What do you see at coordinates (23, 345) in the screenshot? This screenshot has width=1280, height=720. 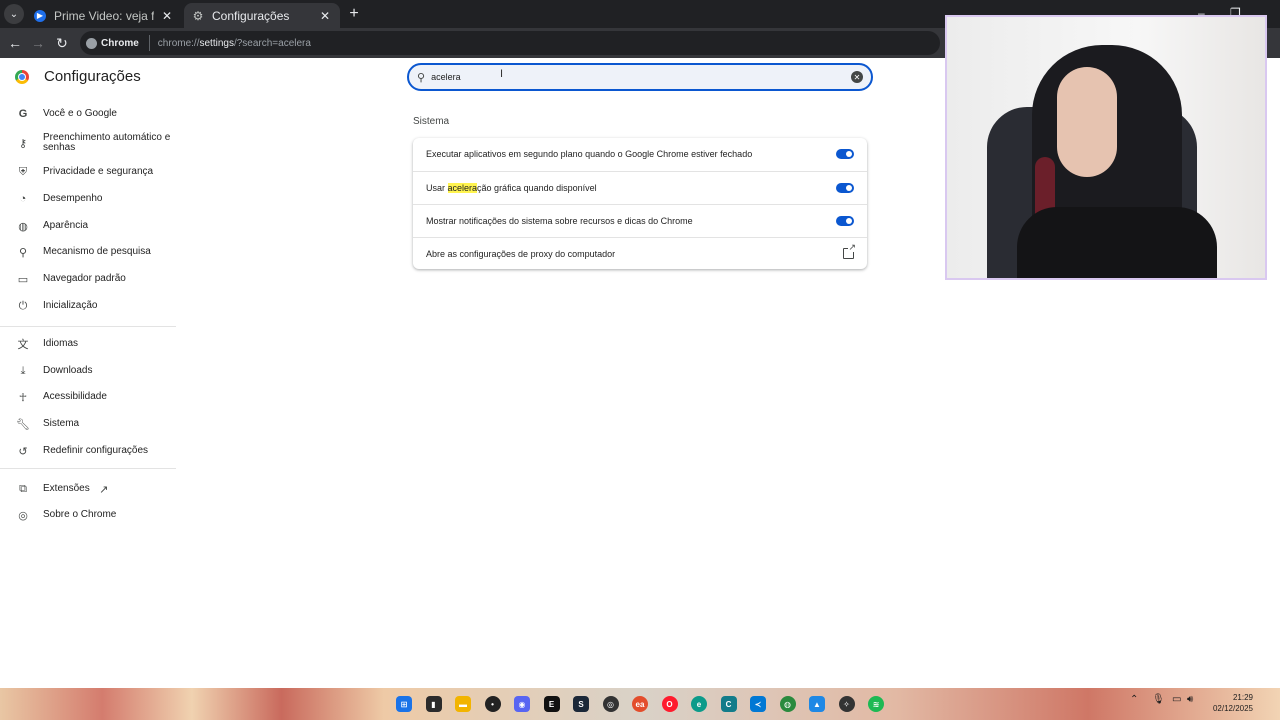 I see `translate-icon: 文` at bounding box center [23, 345].